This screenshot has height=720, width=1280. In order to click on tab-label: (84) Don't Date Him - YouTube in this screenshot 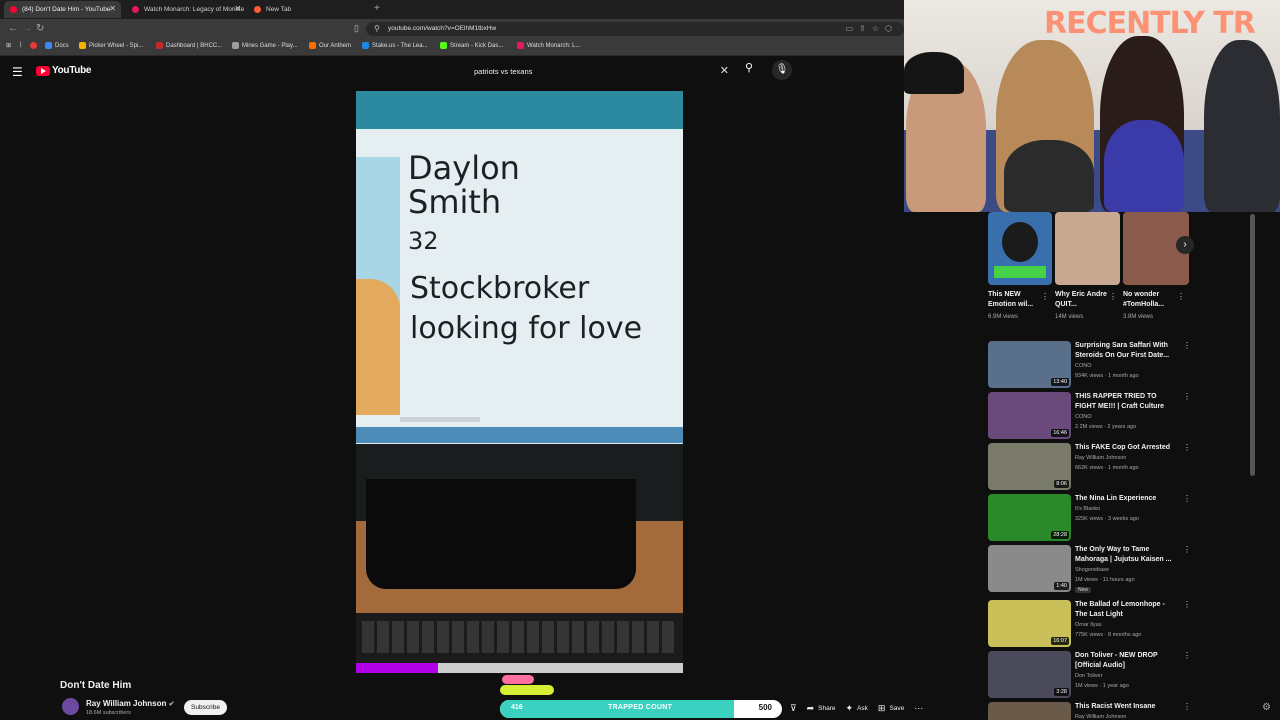, I will do `click(66, 9)`.